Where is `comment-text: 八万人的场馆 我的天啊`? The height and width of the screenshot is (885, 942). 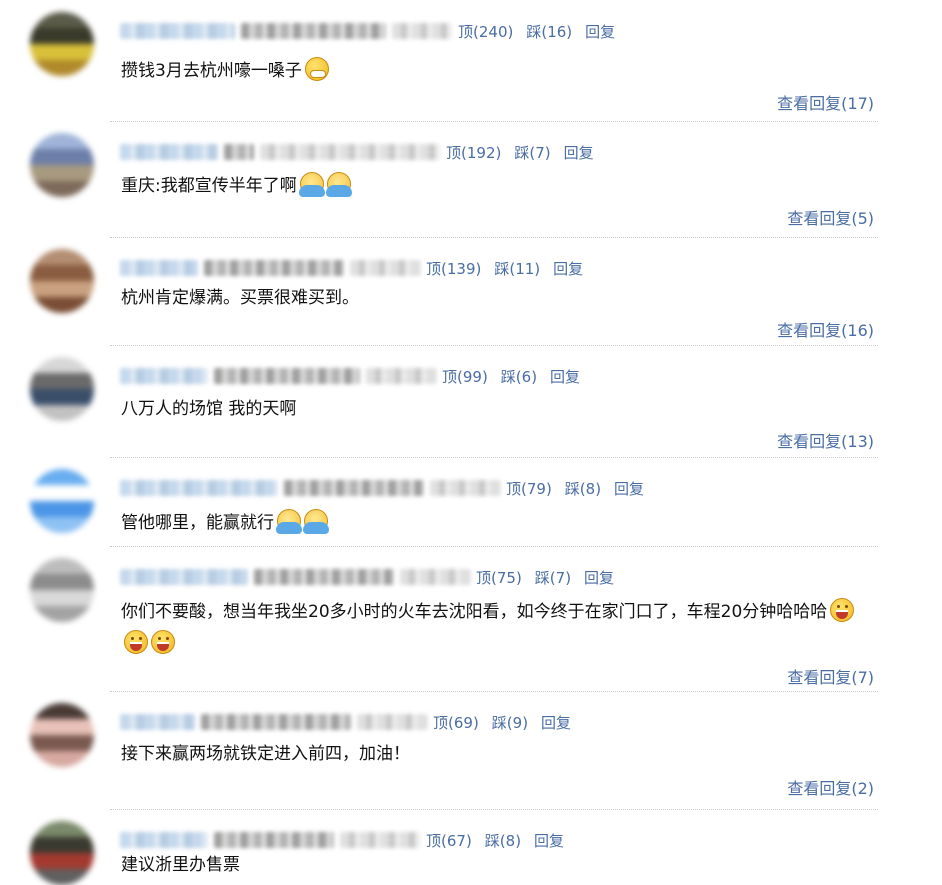
comment-text: 八万人的场馆 我的天啊 is located at coordinates (209, 409).